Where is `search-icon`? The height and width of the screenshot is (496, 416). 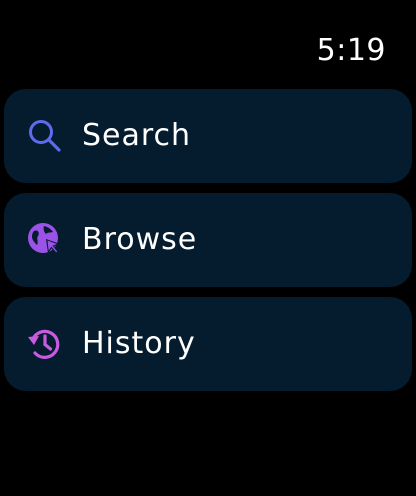
search-icon is located at coordinates (45, 136).